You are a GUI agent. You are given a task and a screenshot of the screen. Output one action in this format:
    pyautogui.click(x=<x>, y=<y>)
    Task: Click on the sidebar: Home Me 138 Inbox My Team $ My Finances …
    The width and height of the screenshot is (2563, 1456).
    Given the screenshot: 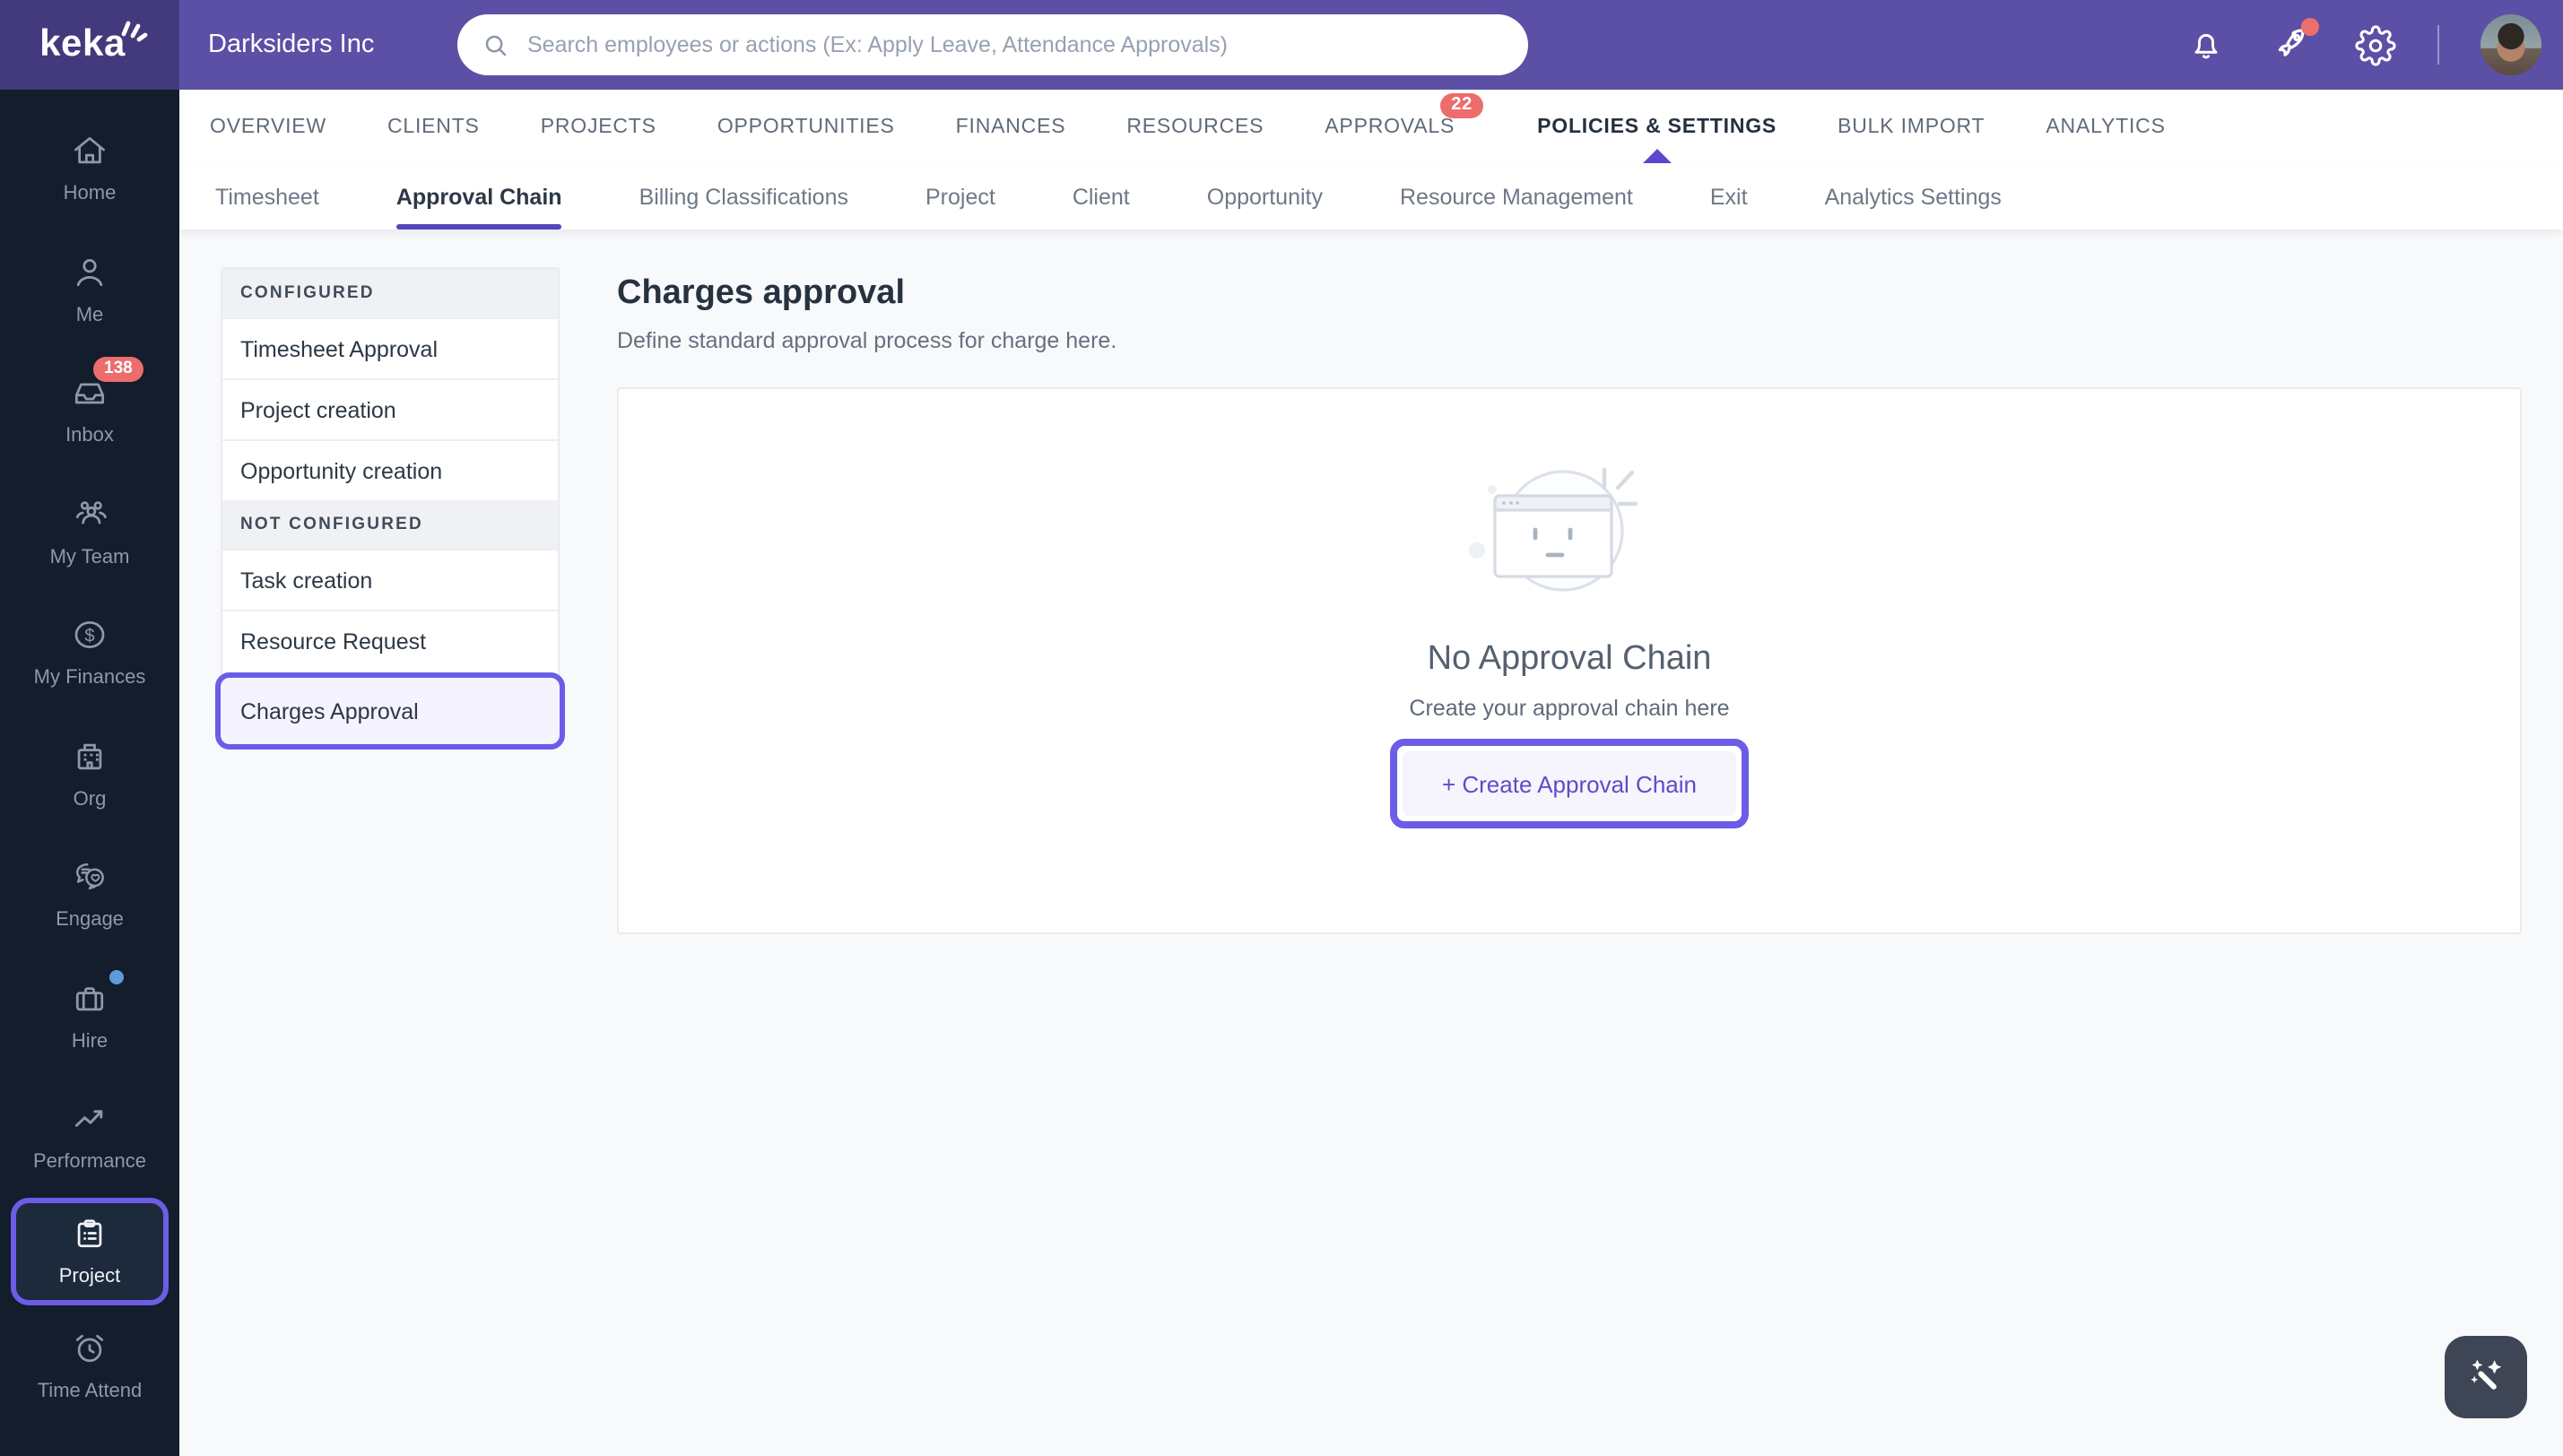 What is the action you would take?
    pyautogui.click(x=89, y=773)
    